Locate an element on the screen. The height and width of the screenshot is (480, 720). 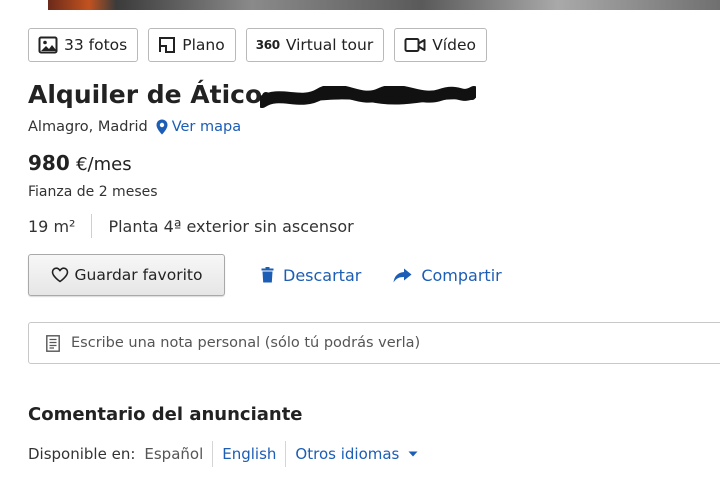
note-icon is located at coordinates (53, 343).